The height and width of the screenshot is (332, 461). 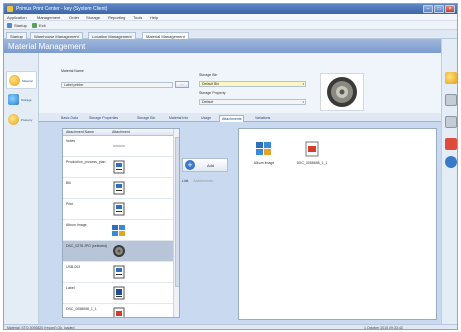 I want to click on undo-icon, so click(x=451, y=162).